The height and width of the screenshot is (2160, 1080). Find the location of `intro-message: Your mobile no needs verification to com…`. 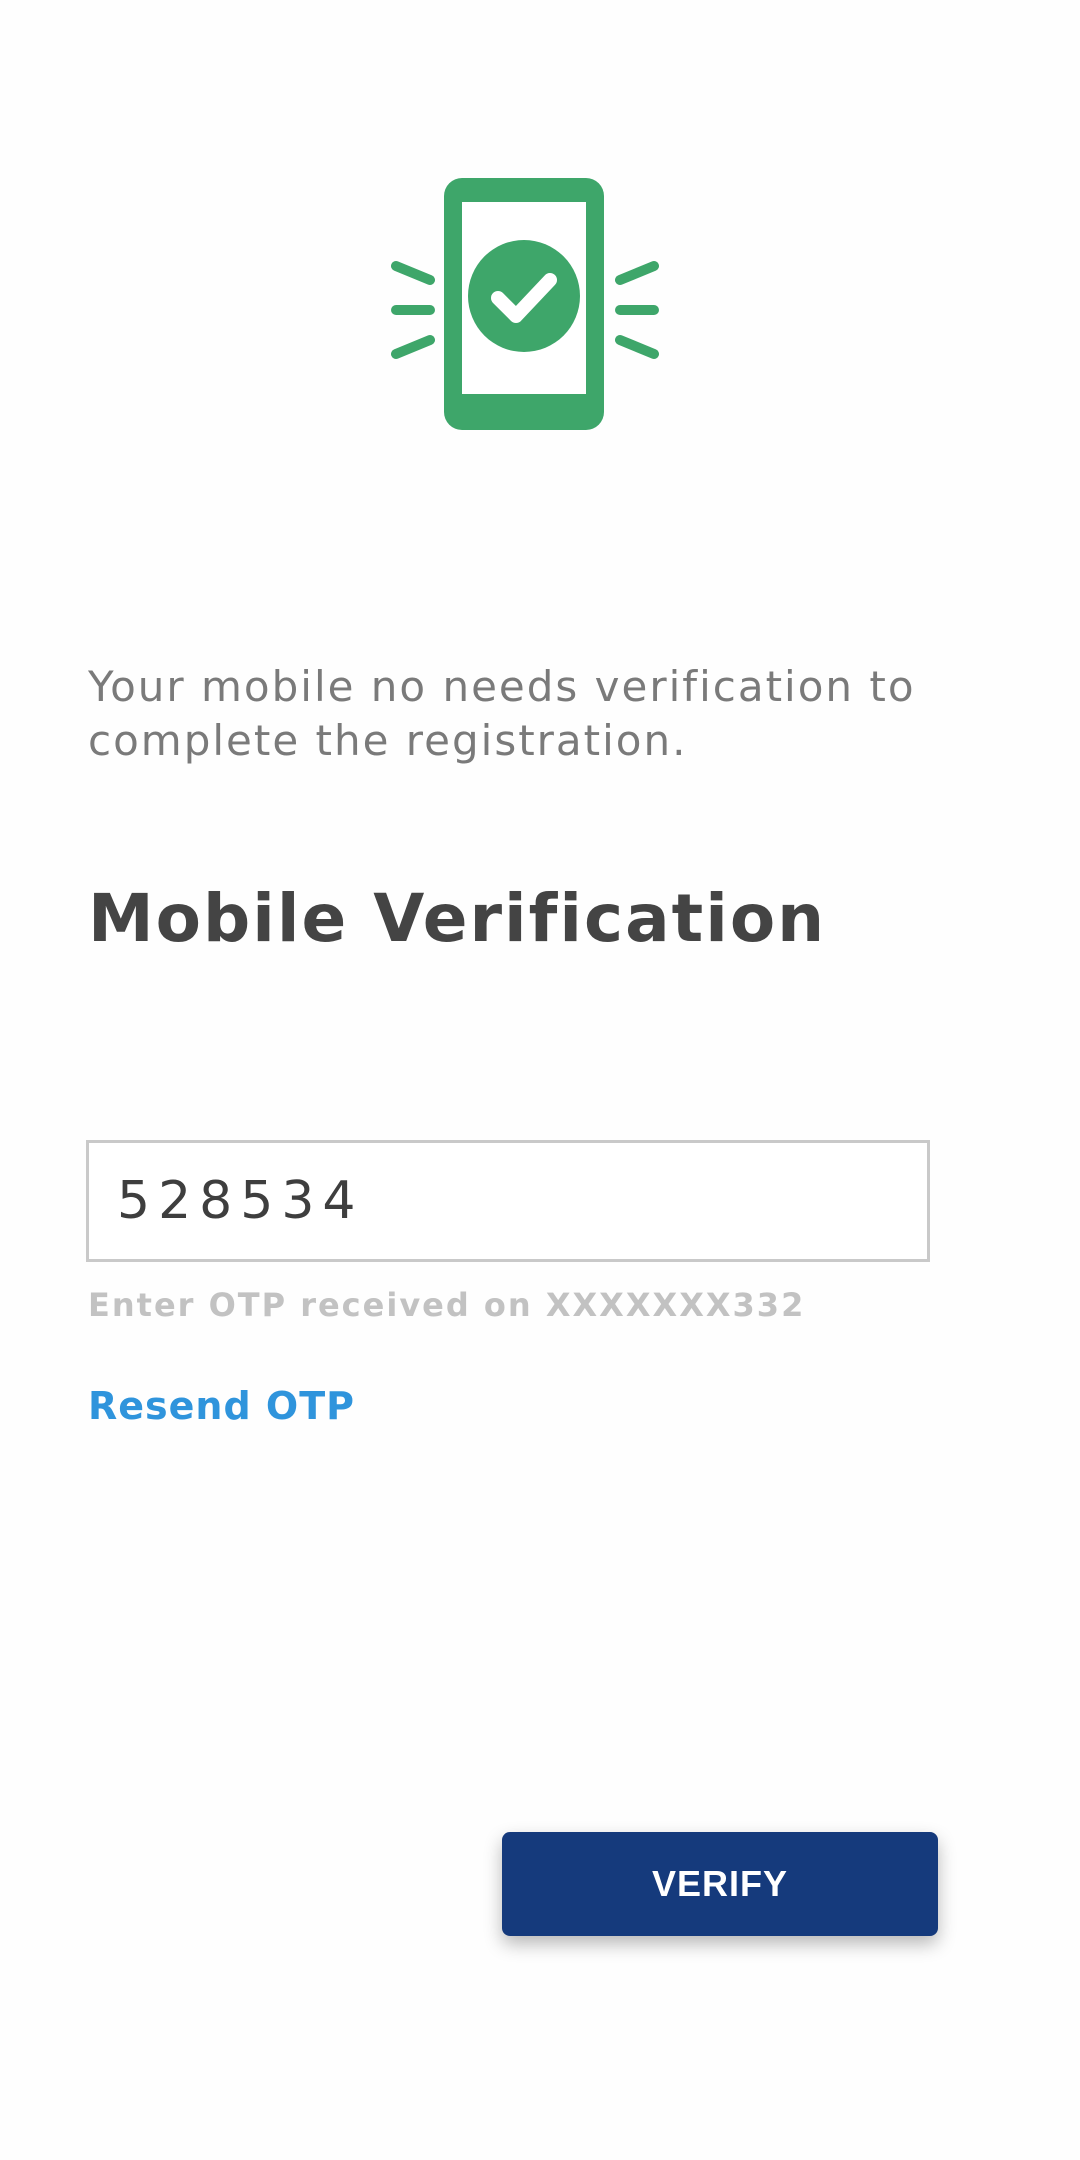

intro-message: Your mobile no needs verification to com… is located at coordinates (502, 713).